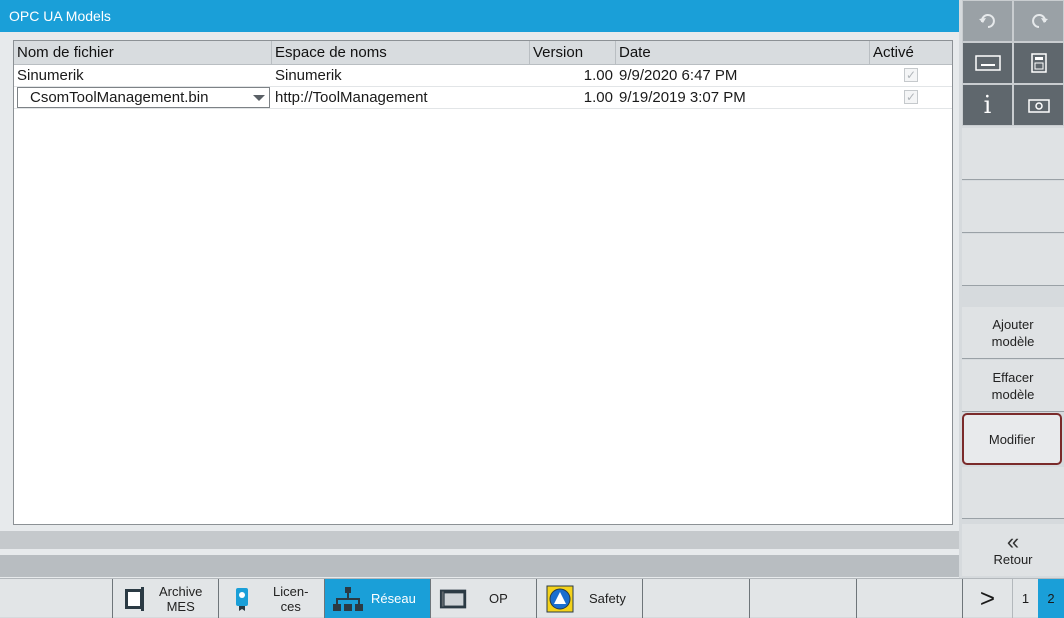 Image resolution: width=1064 pixels, height=618 pixels. Describe the element at coordinates (573, 53) in the screenshot. I see `col-version: Version` at that location.